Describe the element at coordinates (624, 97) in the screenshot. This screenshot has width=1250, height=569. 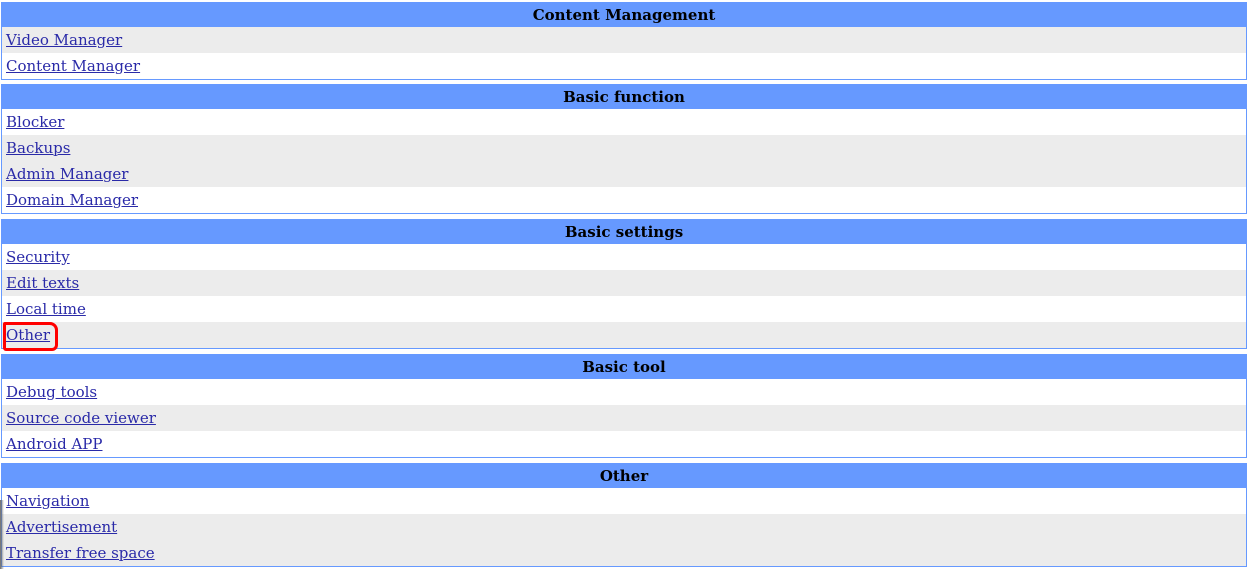
I see `section-header: Basic function` at that location.